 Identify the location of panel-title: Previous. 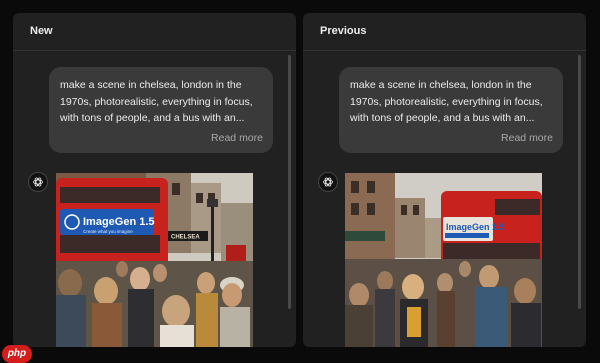
(444, 32).